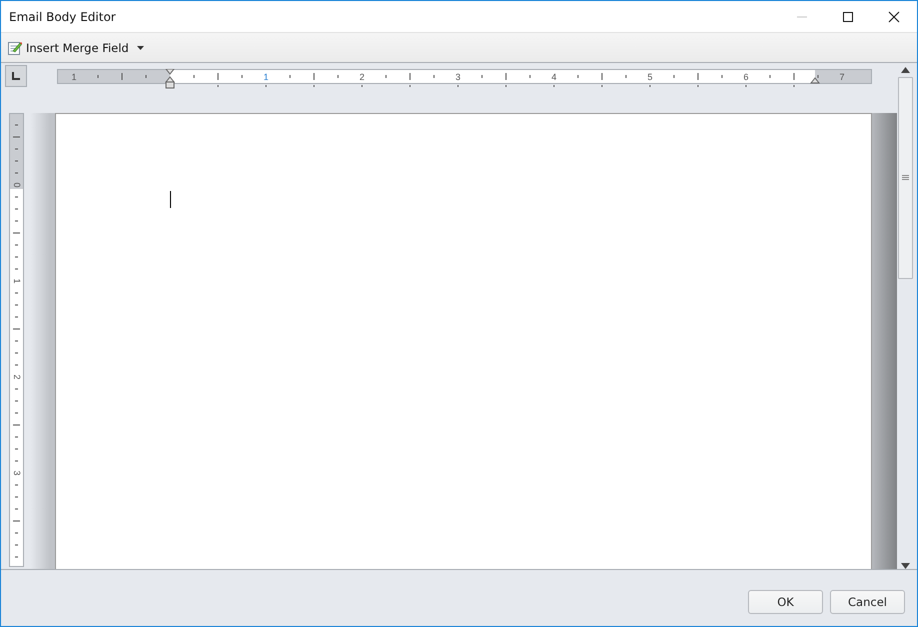 The width and height of the screenshot is (918, 627). I want to click on ruler-number: 4, so click(554, 77).